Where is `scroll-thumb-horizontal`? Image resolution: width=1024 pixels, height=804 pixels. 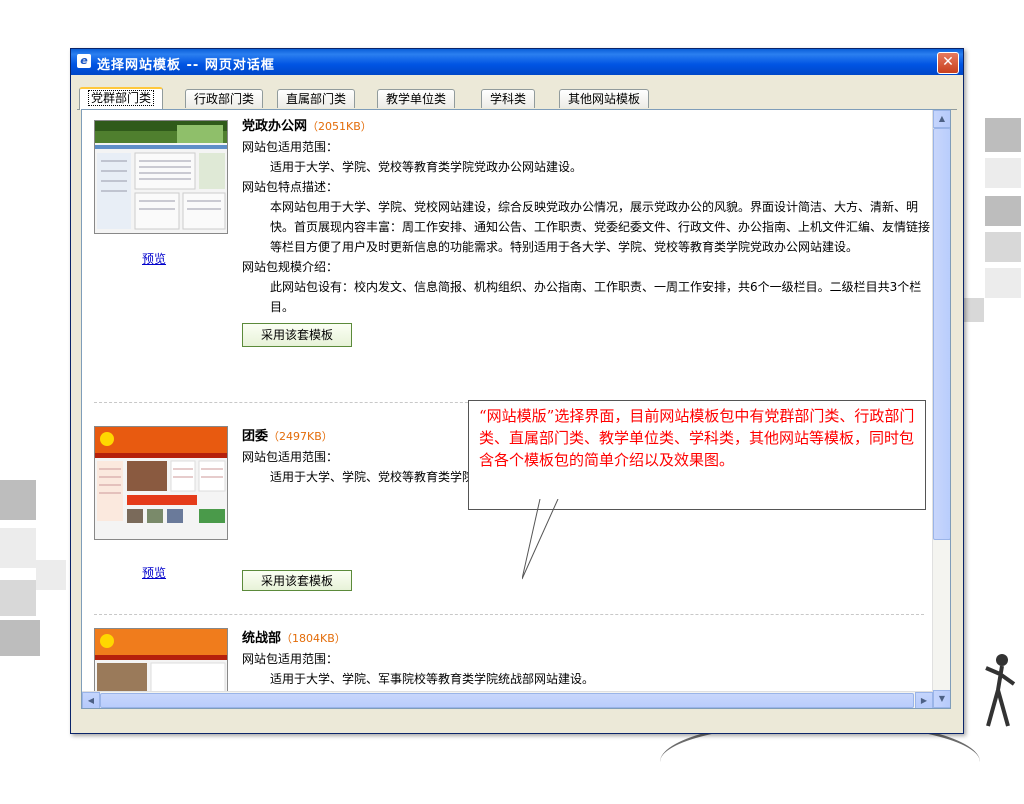
scroll-thumb-horizontal is located at coordinates (507, 700).